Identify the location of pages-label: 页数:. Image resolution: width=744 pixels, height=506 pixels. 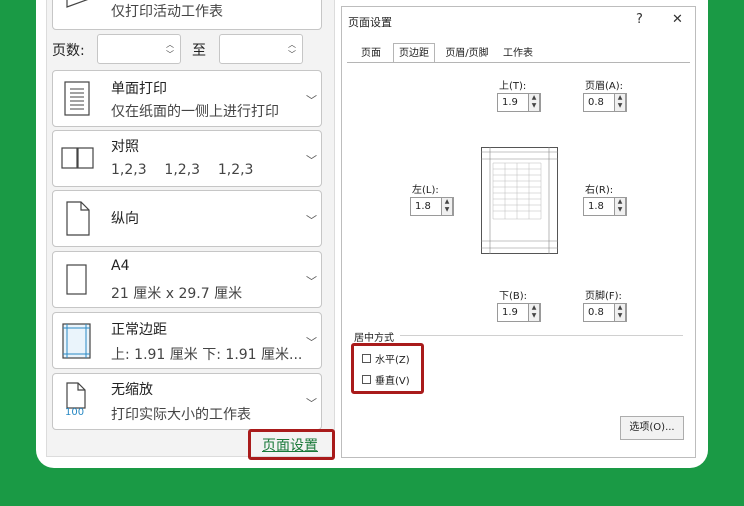
(68, 51).